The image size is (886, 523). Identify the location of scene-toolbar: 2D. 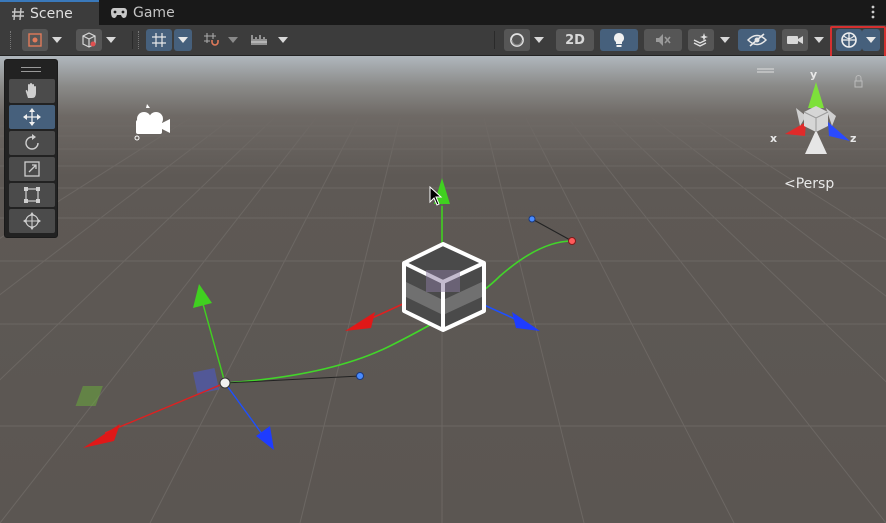
(443, 40).